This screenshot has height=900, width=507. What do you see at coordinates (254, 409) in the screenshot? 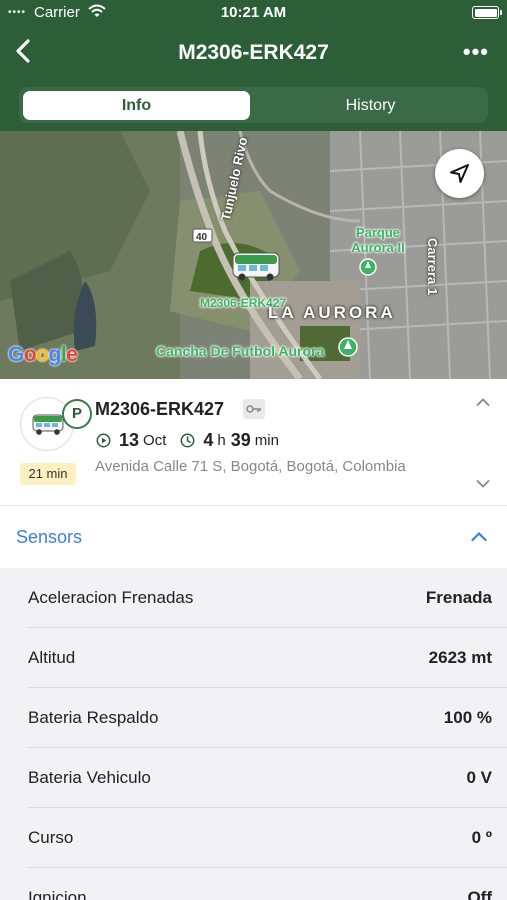
I see `key-icon` at bounding box center [254, 409].